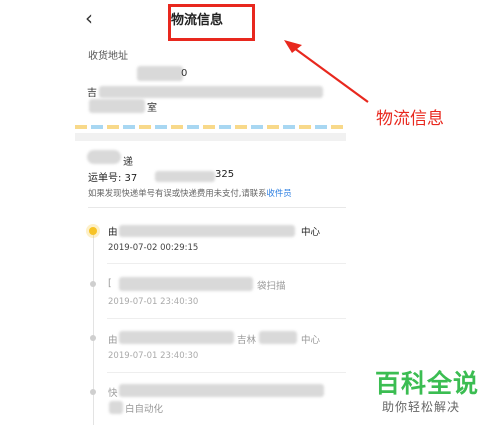 Image resolution: width=500 pixels, height=425 pixels. I want to click on annotation-label: 物流信息, so click(410, 119).